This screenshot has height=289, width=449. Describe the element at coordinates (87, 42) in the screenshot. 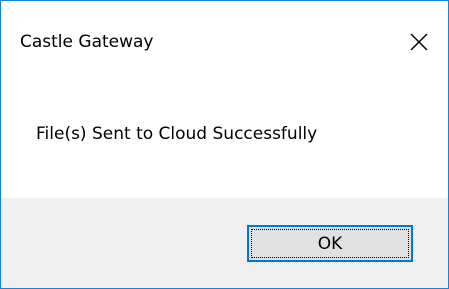

I see `window-title: Castle Gateway` at that location.